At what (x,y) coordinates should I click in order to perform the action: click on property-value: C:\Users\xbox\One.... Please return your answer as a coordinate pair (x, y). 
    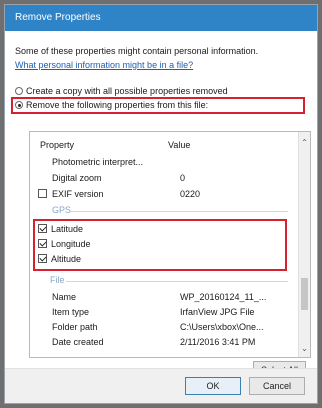
    Looking at the image, I should click on (222, 327).